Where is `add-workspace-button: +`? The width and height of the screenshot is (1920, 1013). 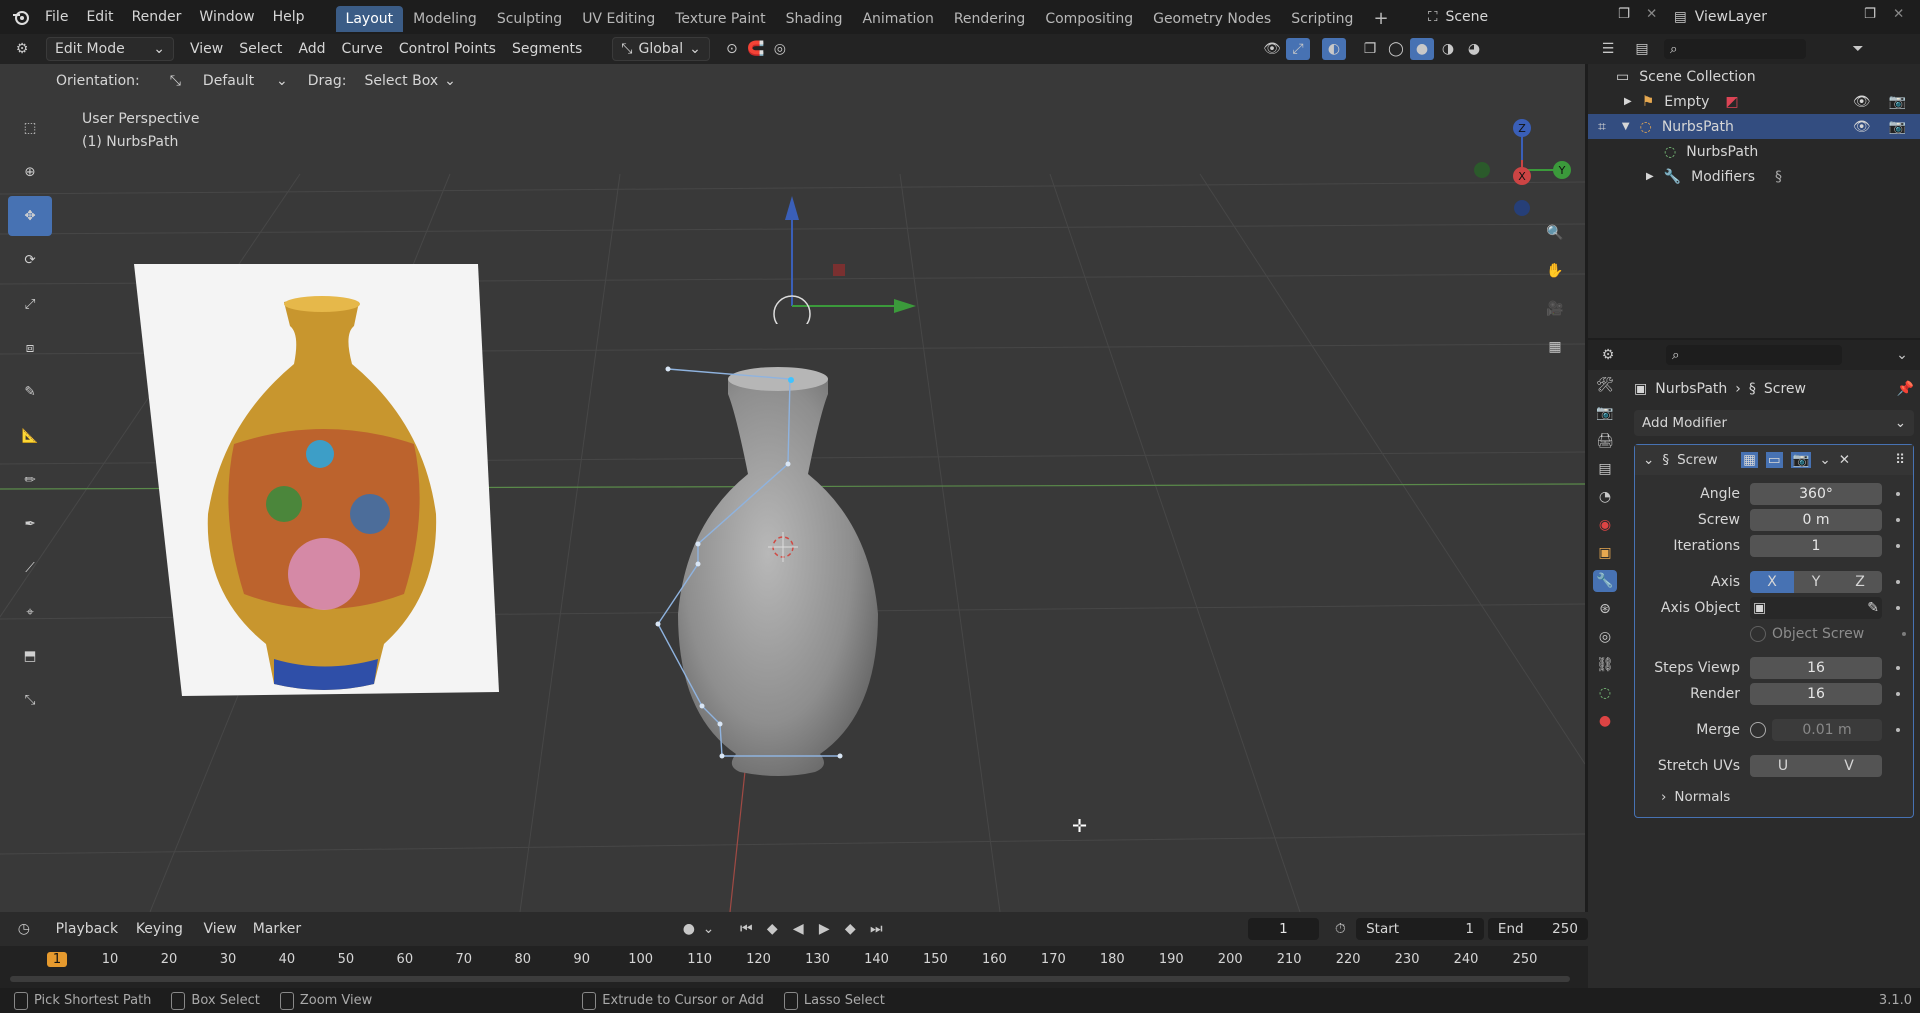 add-workspace-button: + is located at coordinates (1380, 19).